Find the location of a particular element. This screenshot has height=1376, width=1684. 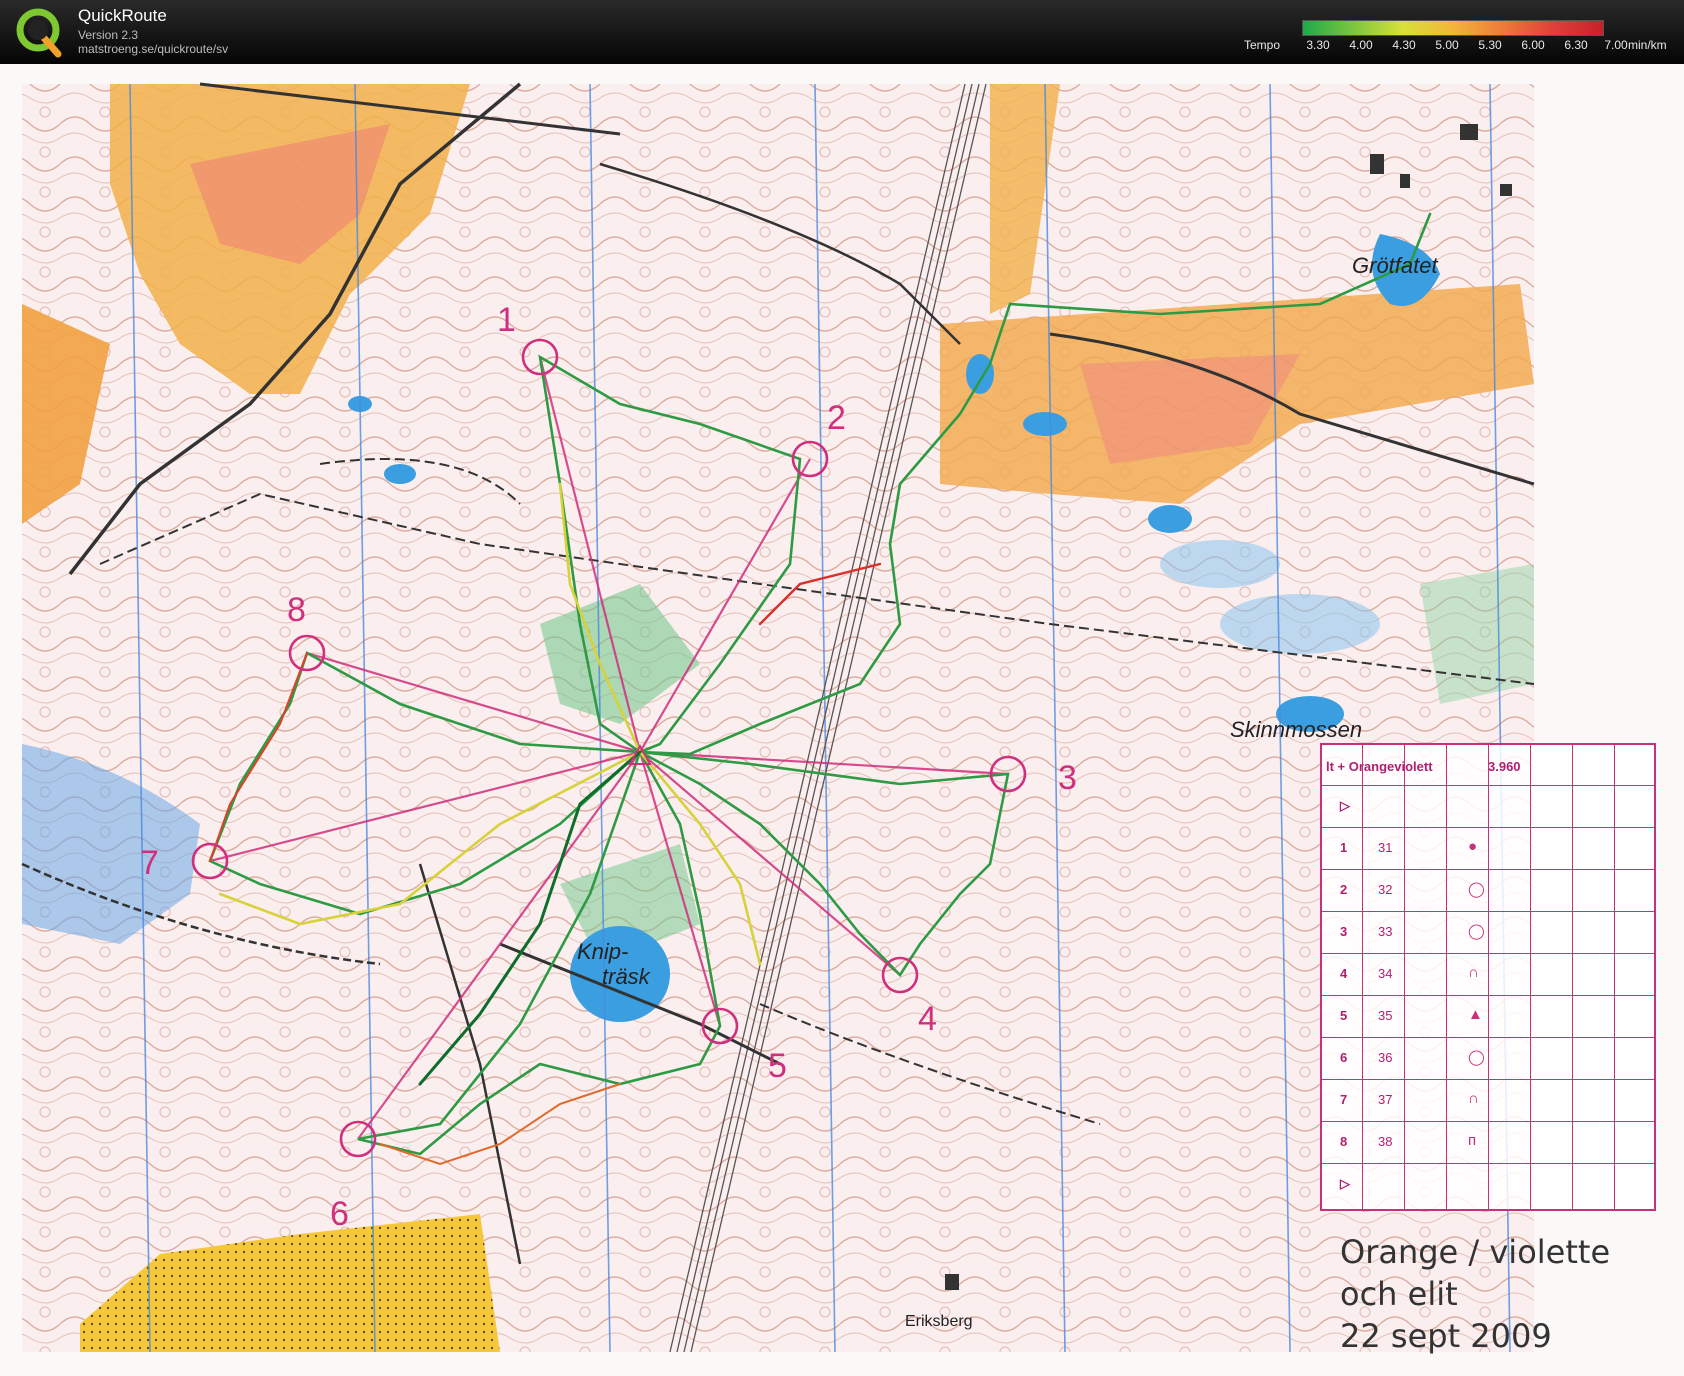

row-number: 2 is located at coordinates (1344, 889).